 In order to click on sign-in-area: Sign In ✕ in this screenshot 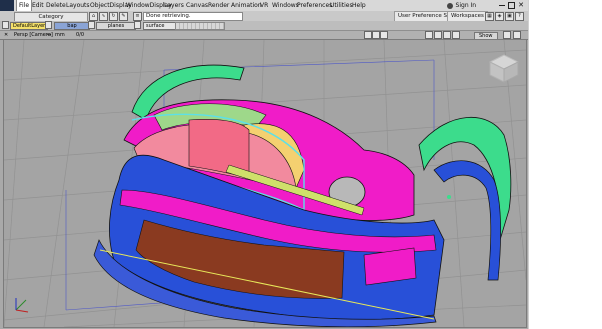, I will do `click(485, 5)`.